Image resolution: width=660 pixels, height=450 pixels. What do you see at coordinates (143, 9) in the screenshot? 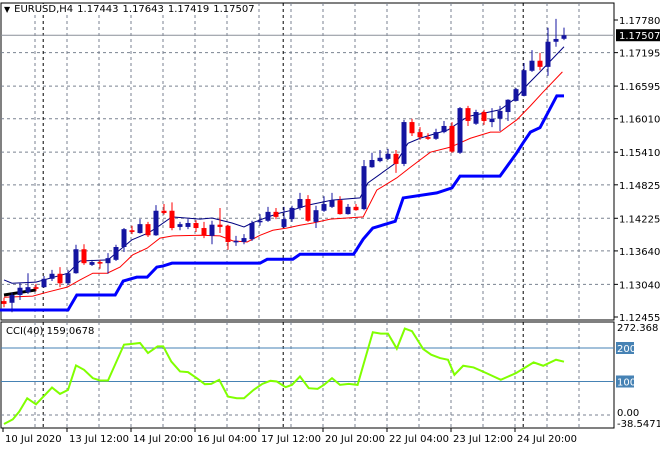
I see `high-value: 1.17643` at bounding box center [143, 9].